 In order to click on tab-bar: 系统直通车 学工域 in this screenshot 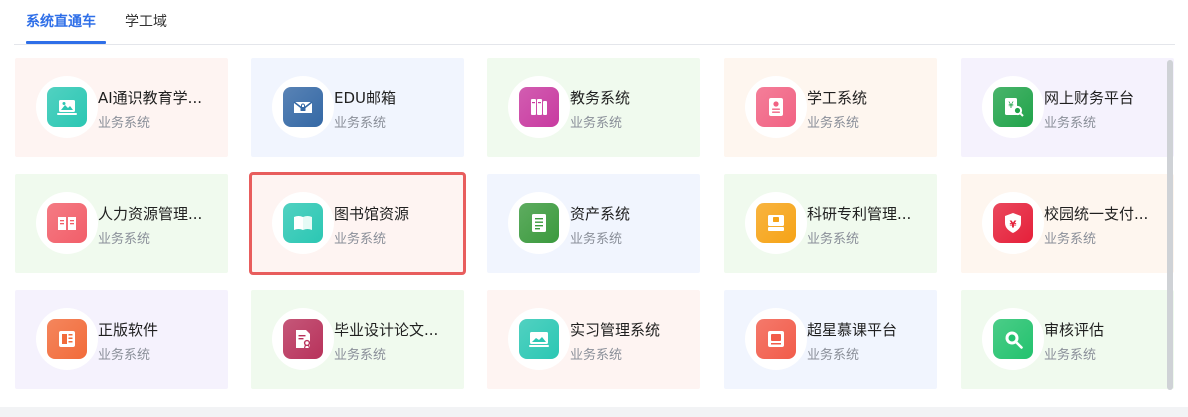, I will do `click(594, 22)`.